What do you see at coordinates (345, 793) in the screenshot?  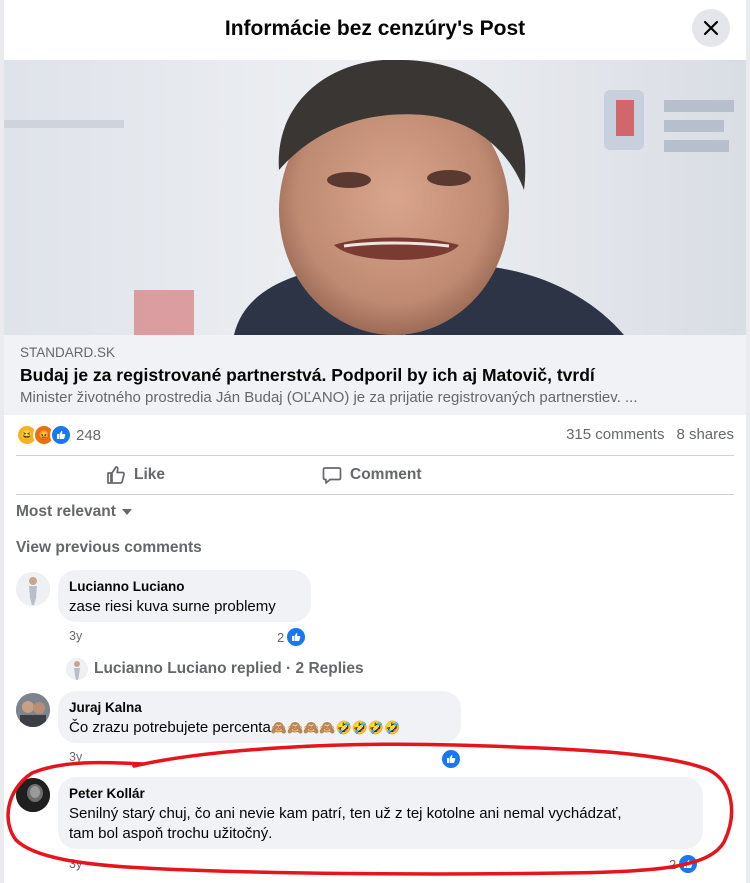 I see `comment-author: Peter Kollár` at bounding box center [345, 793].